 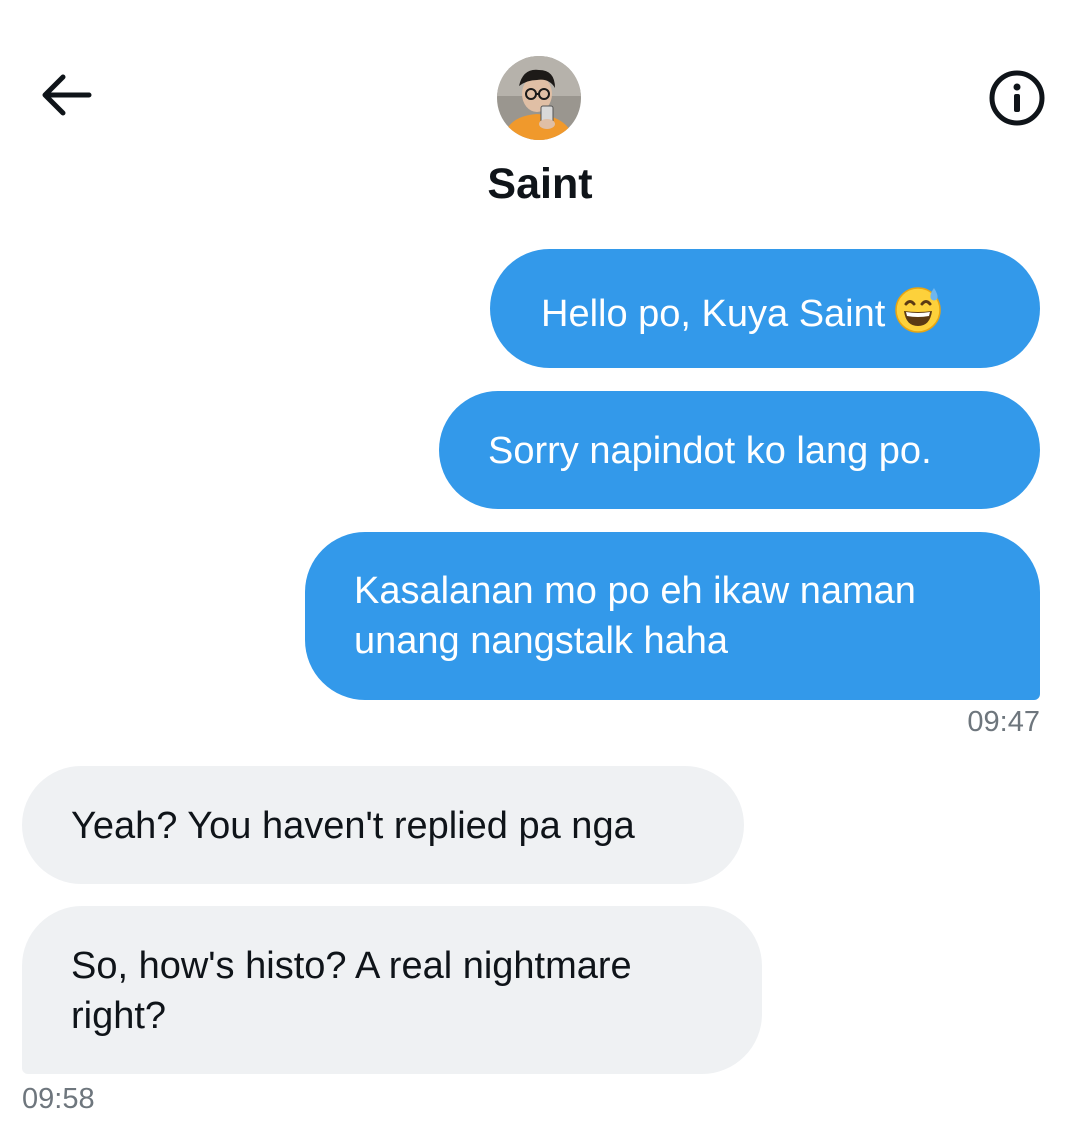 I want to click on message-text: Yeah? You haven't replied pa nga, so click(x=353, y=826).